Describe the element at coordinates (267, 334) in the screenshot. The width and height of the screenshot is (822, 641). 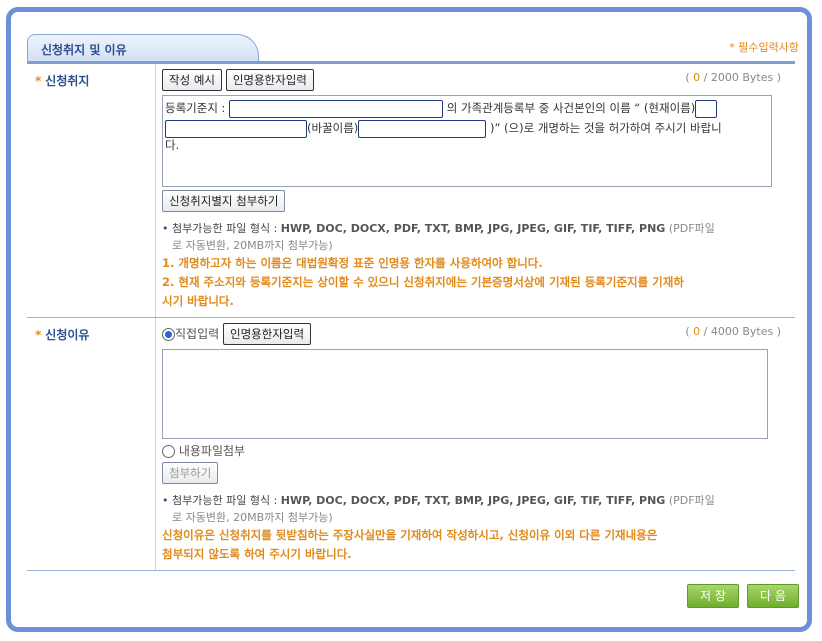
I see `reason-hanja-button: 인명용한자입력` at that location.